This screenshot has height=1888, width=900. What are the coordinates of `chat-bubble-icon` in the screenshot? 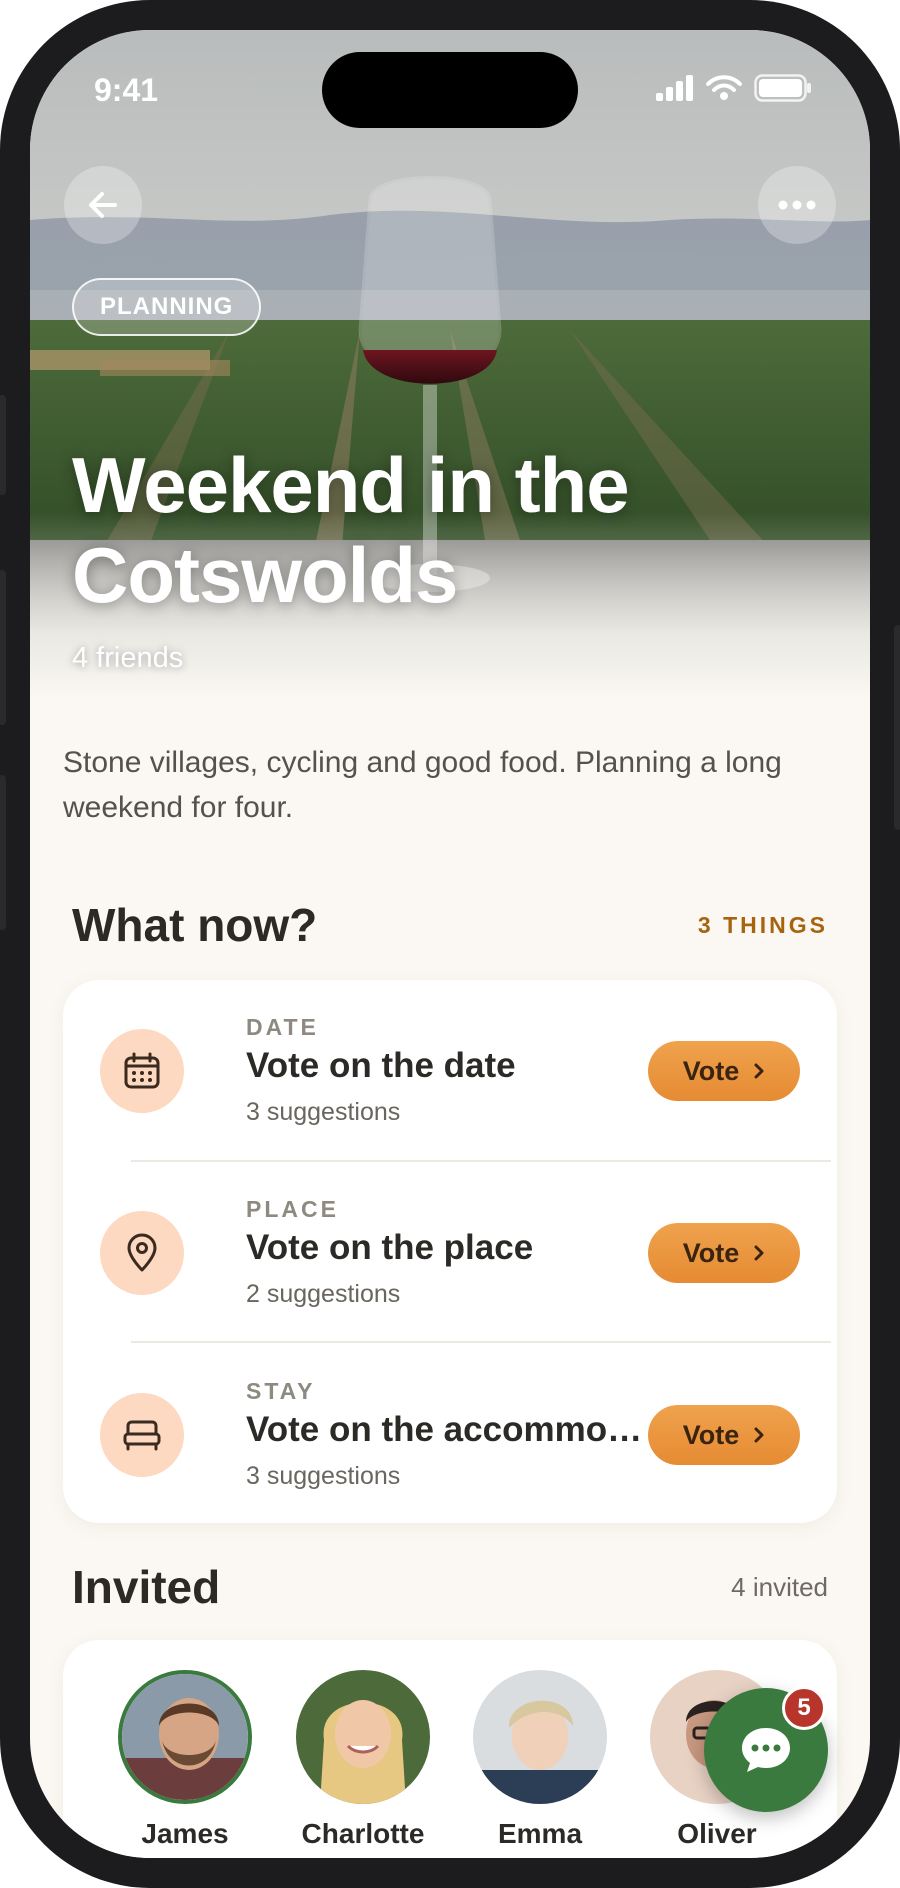 It's located at (766, 1750).